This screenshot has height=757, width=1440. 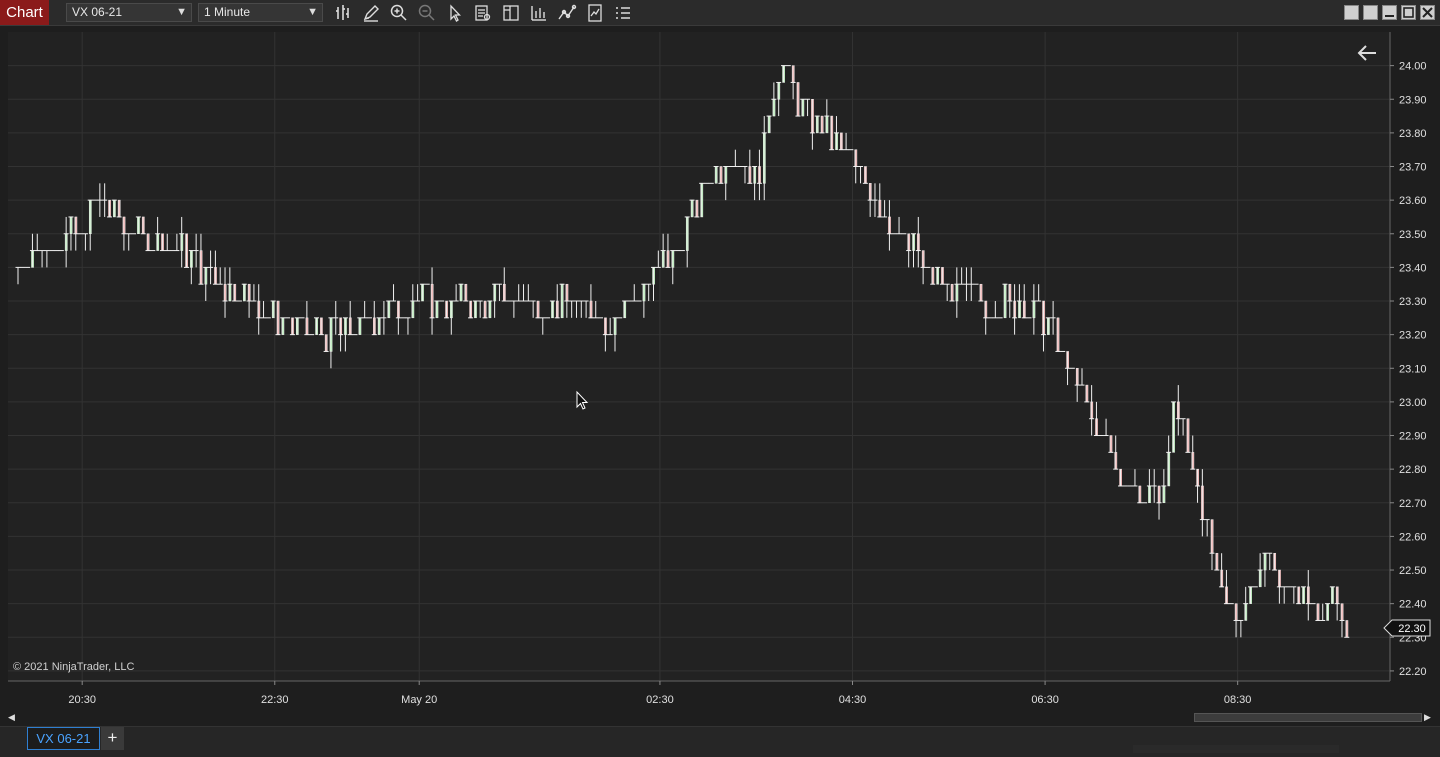 What do you see at coordinates (1413, 168) in the screenshot?
I see `y-tick-label: 23.70` at bounding box center [1413, 168].